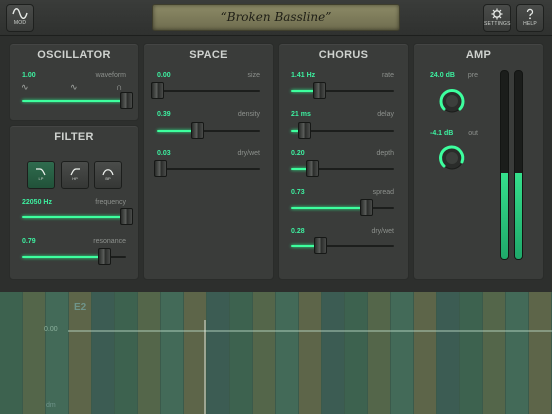  What do you see at coordinates (530, 18) in the screenshot?
I see `help-button: HELP` at bounding box center [530, 18].